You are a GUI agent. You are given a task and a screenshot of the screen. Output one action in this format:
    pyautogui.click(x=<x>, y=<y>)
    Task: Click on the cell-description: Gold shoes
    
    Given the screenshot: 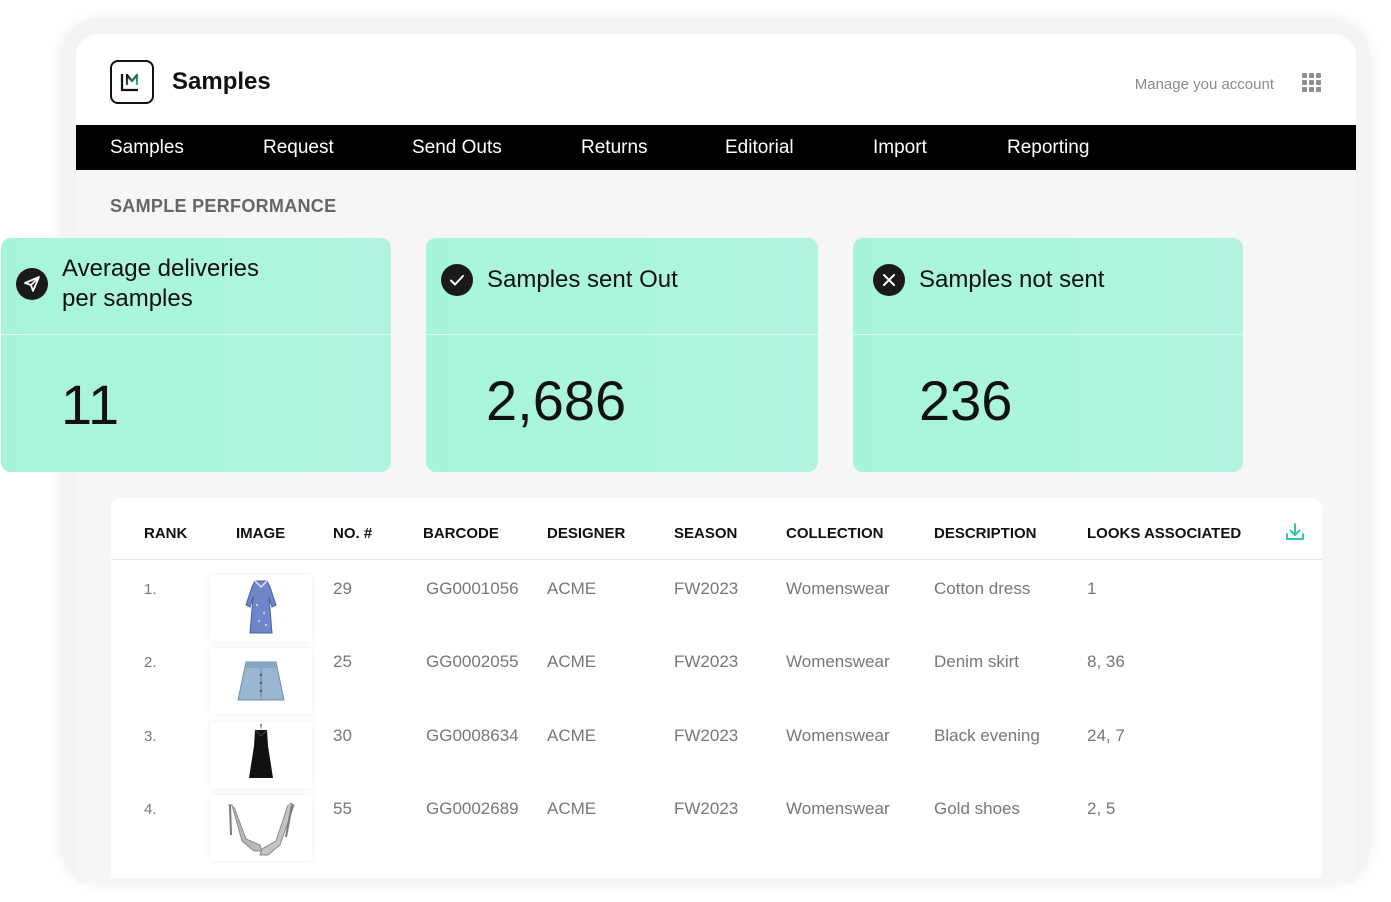 What is the action you would take?
    pyautogui.click(x=977, y=808)
    